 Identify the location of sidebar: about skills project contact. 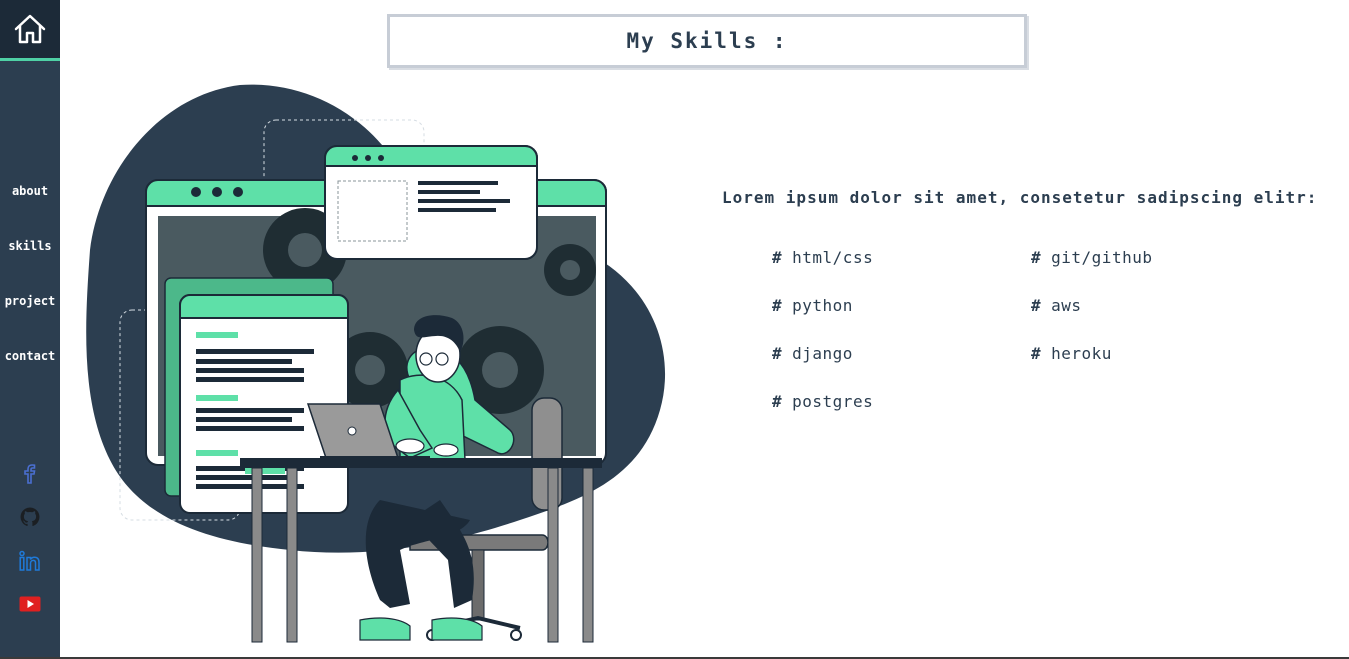
(30, 329).